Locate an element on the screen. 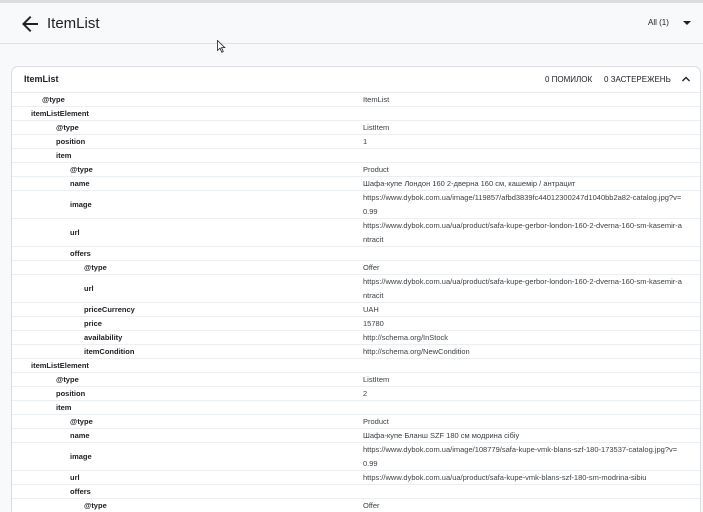  card-header: ItemList 0 ПОМИЛОК 0 ЗАСТЕРЕЖЕНЬ is located at coordinates (356, 80).